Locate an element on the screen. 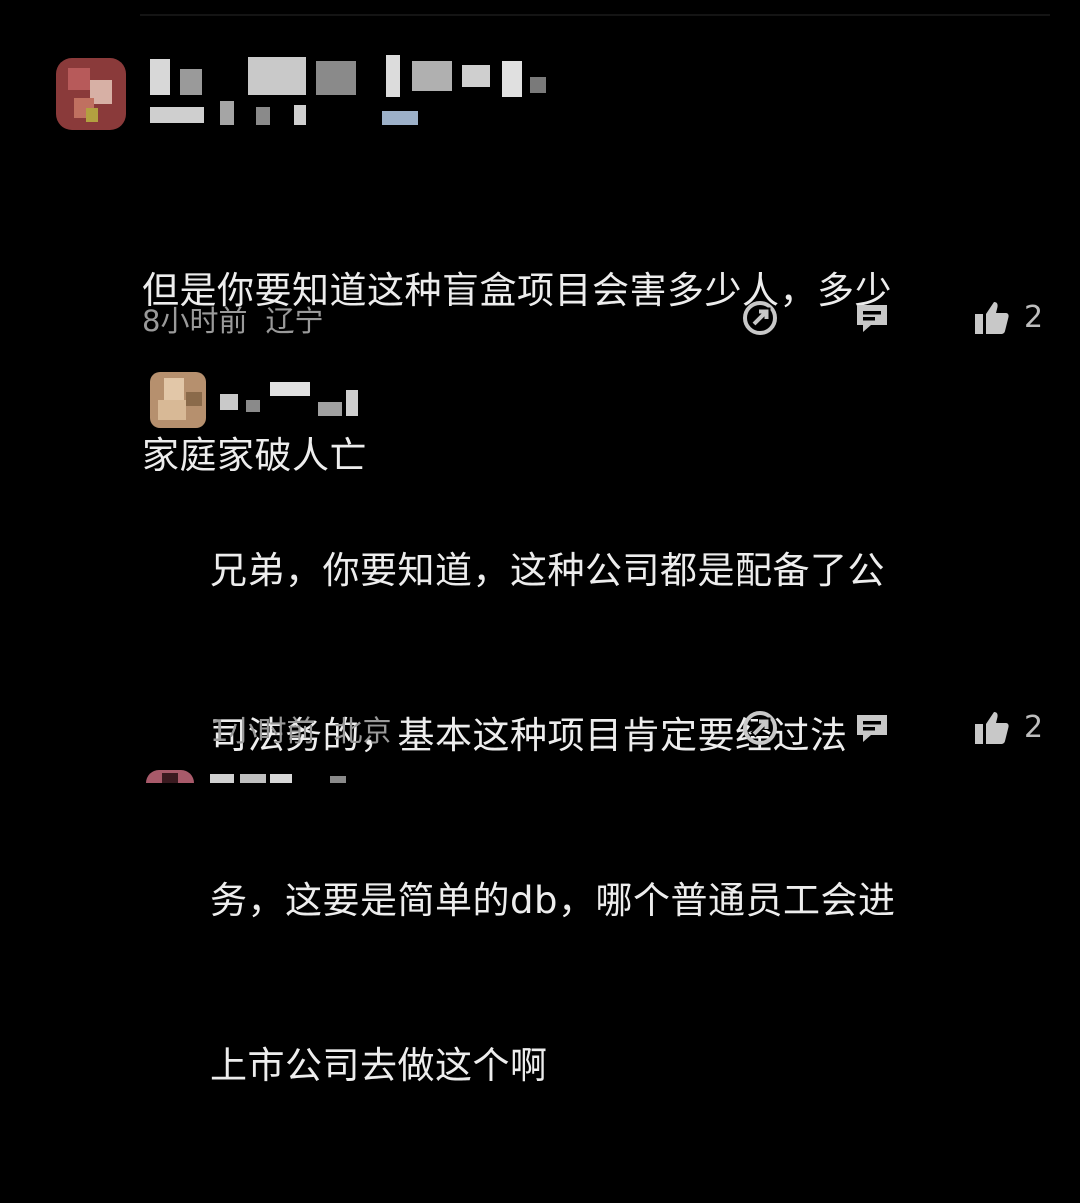  comment-meta: 1小时前 北京 is located at coordinates (300, 729).